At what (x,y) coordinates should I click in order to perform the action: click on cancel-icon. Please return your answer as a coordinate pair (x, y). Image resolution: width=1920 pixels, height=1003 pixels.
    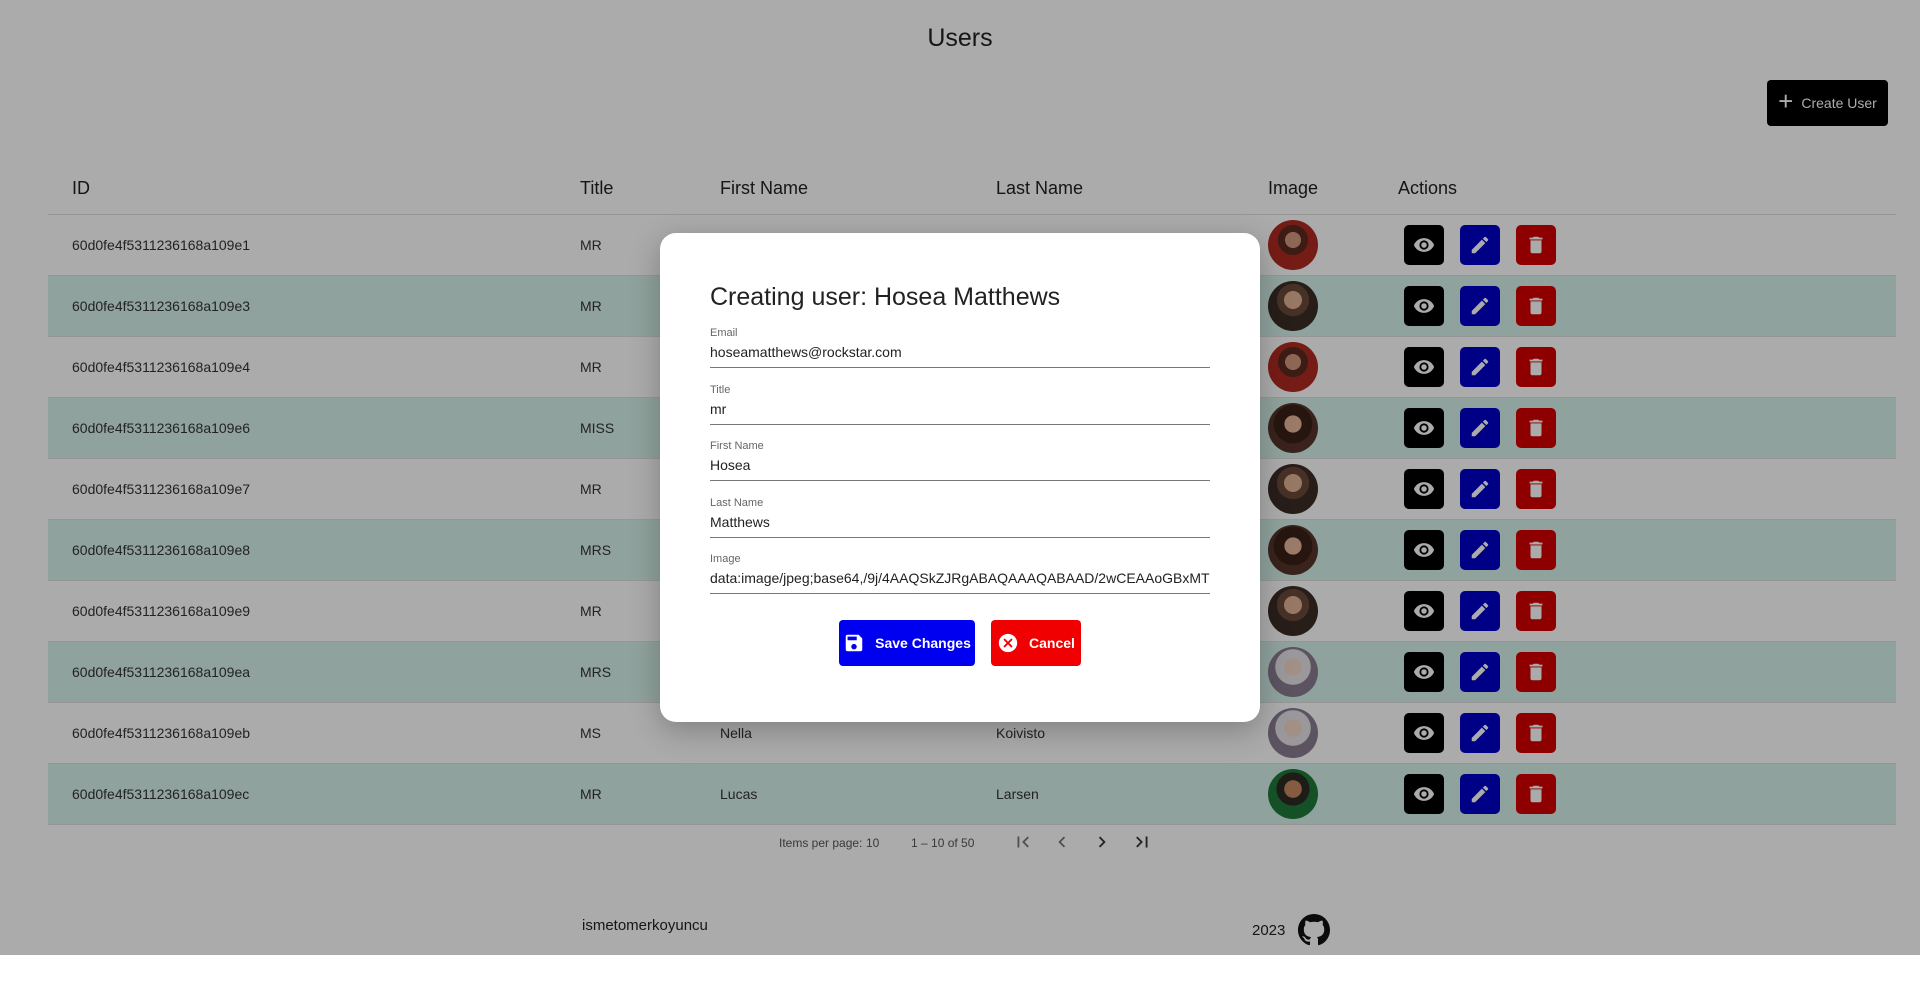
    Looking at the image, I should click on (1008, 643).